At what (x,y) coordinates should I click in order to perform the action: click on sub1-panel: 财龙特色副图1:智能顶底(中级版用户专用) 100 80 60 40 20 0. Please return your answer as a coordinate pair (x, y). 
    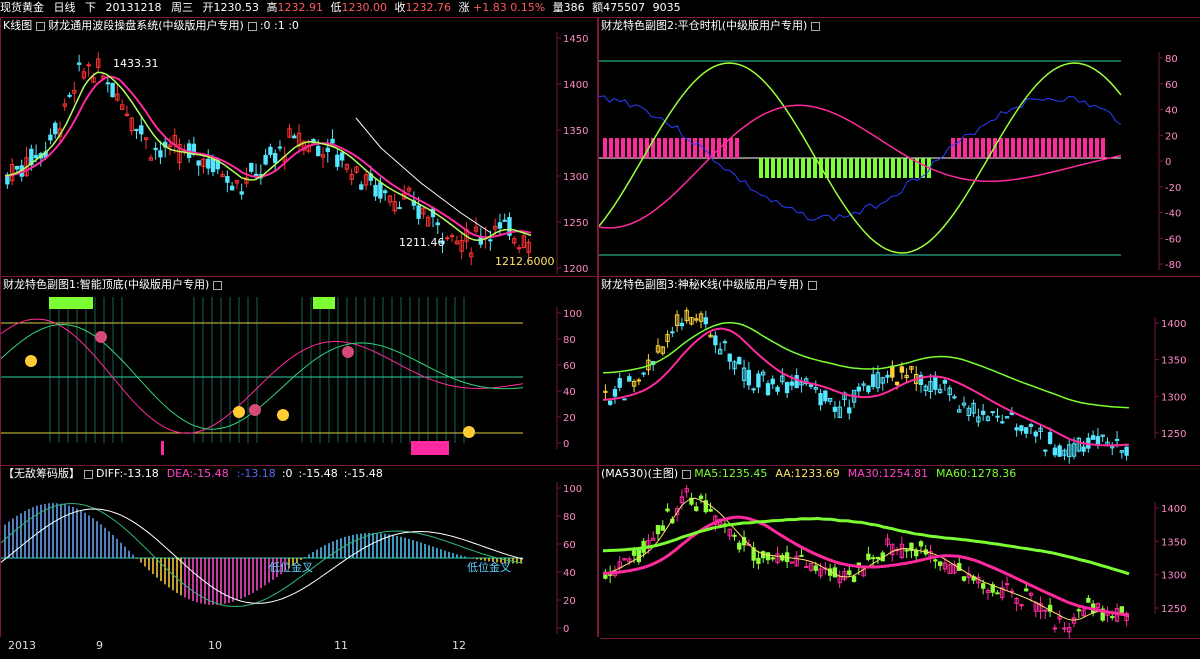
    Looking at the image, I should click on (299, 371).